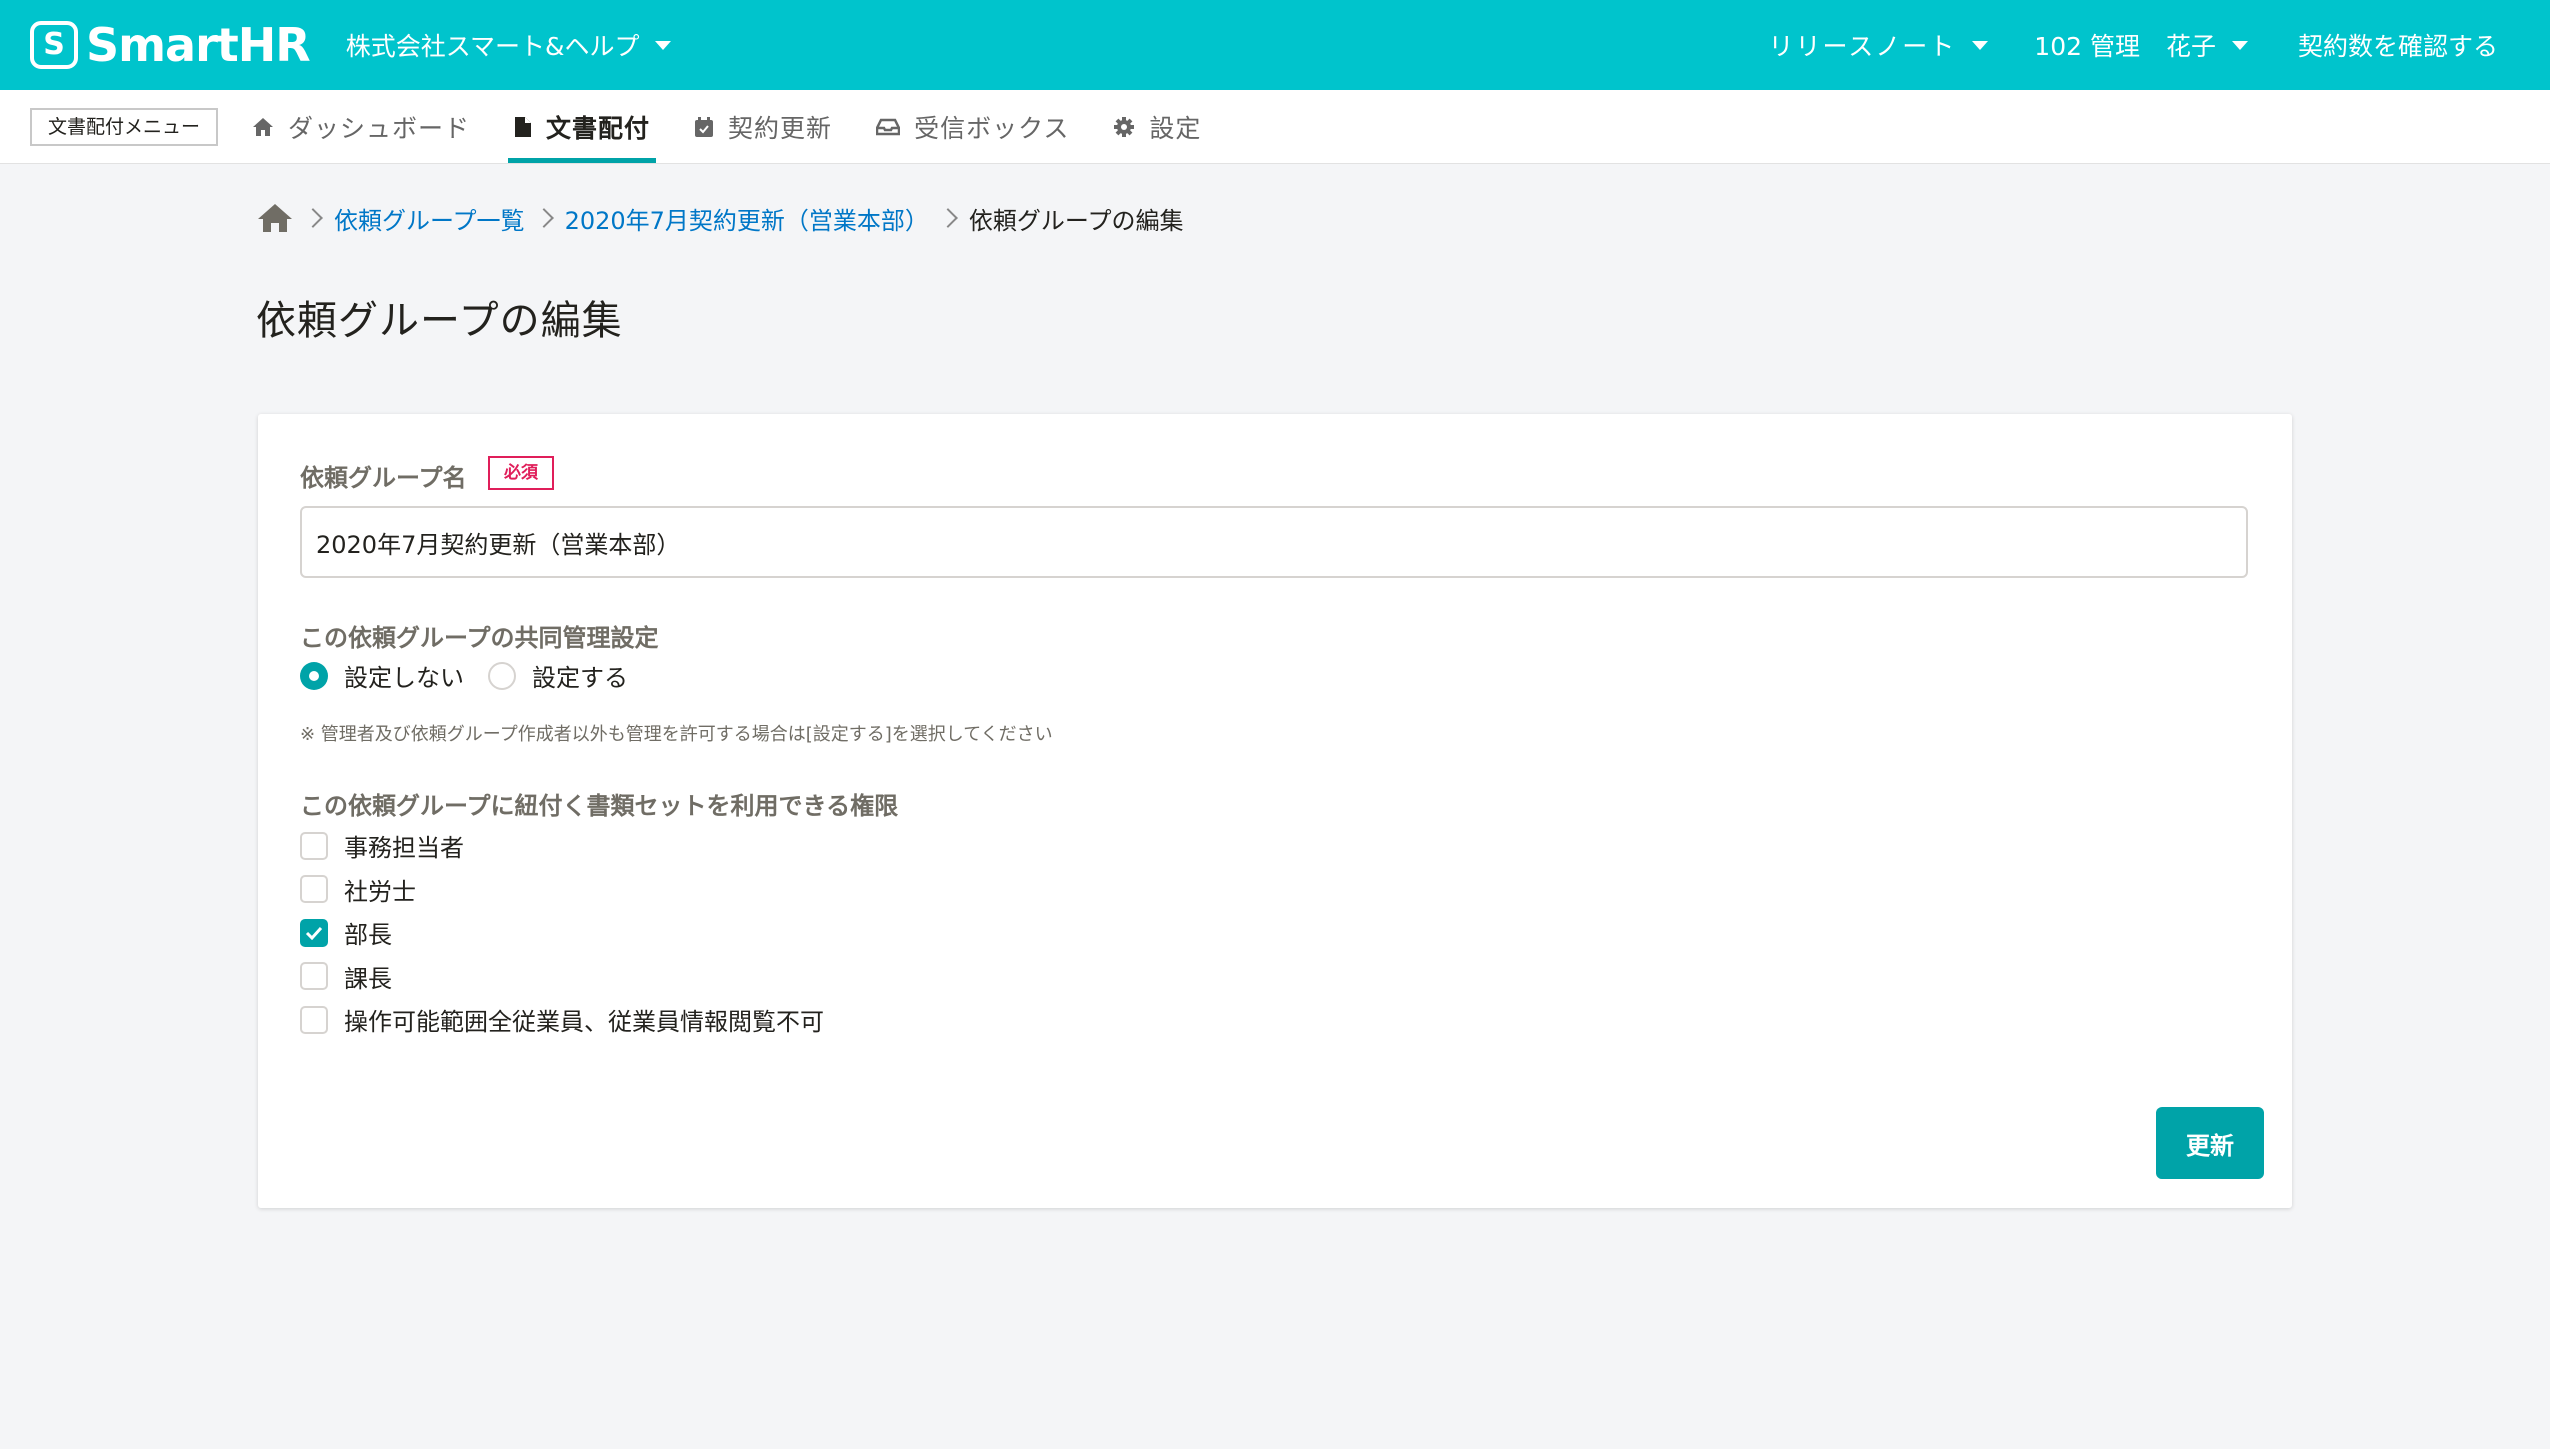  Describe the element at coordinates (562, 977) in the screenshot. I see `permission-checkbox-section-manager: 課長` at that location.